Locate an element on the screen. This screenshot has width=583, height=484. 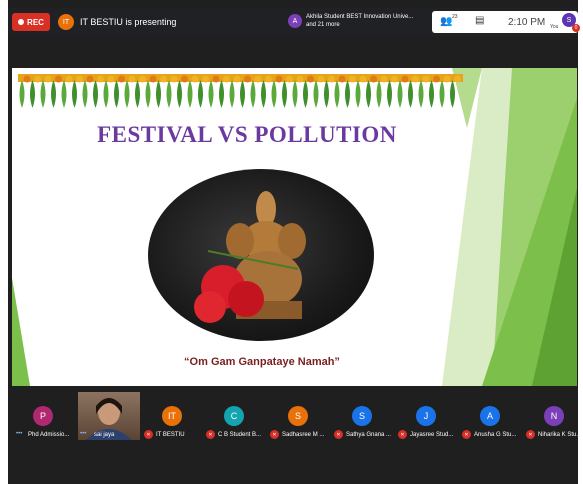
recording-badge: REC is located at coordinates (31, 22).